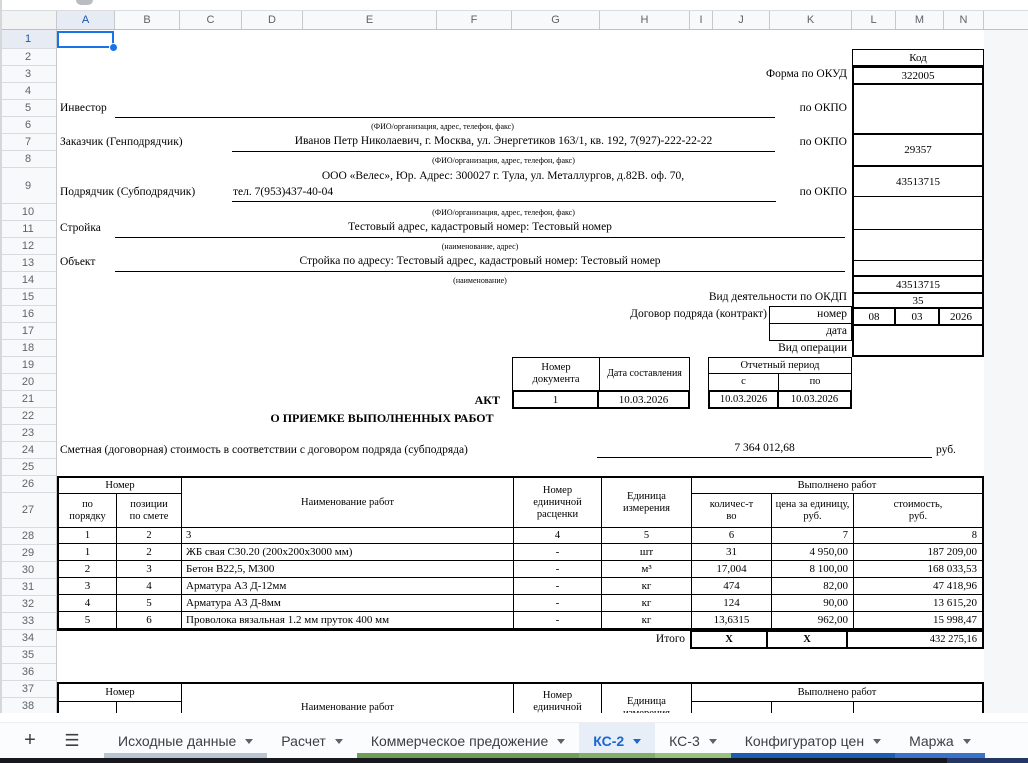 The height and width of the screenshot is (763, 1028). Describe the element at coordinates (811, 20) in the screenshot. I see `column-header-K: K` at that location.